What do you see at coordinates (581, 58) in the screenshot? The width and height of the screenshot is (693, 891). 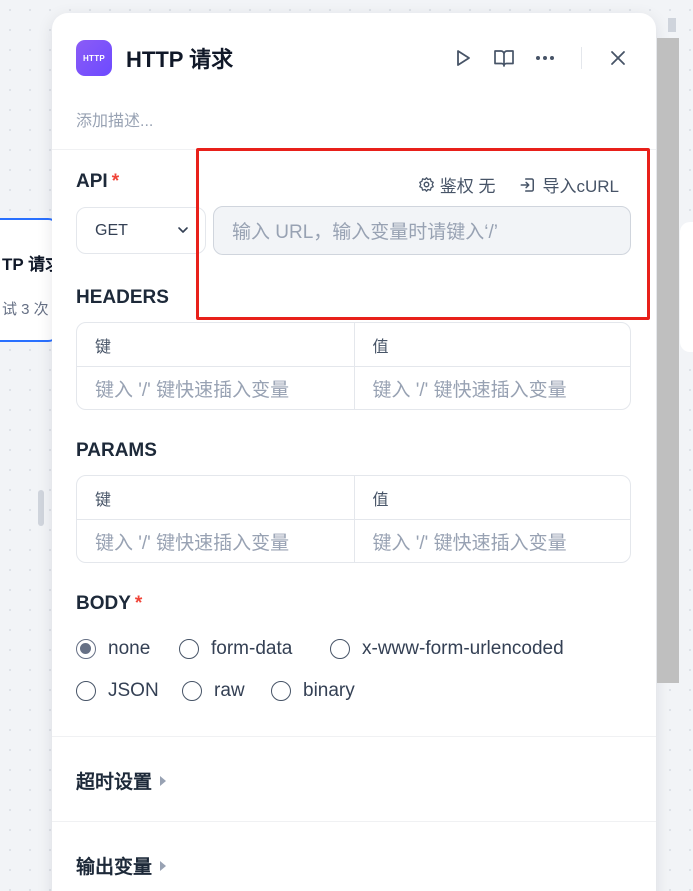 I see `header-divider` at bounding box center [581, 58].